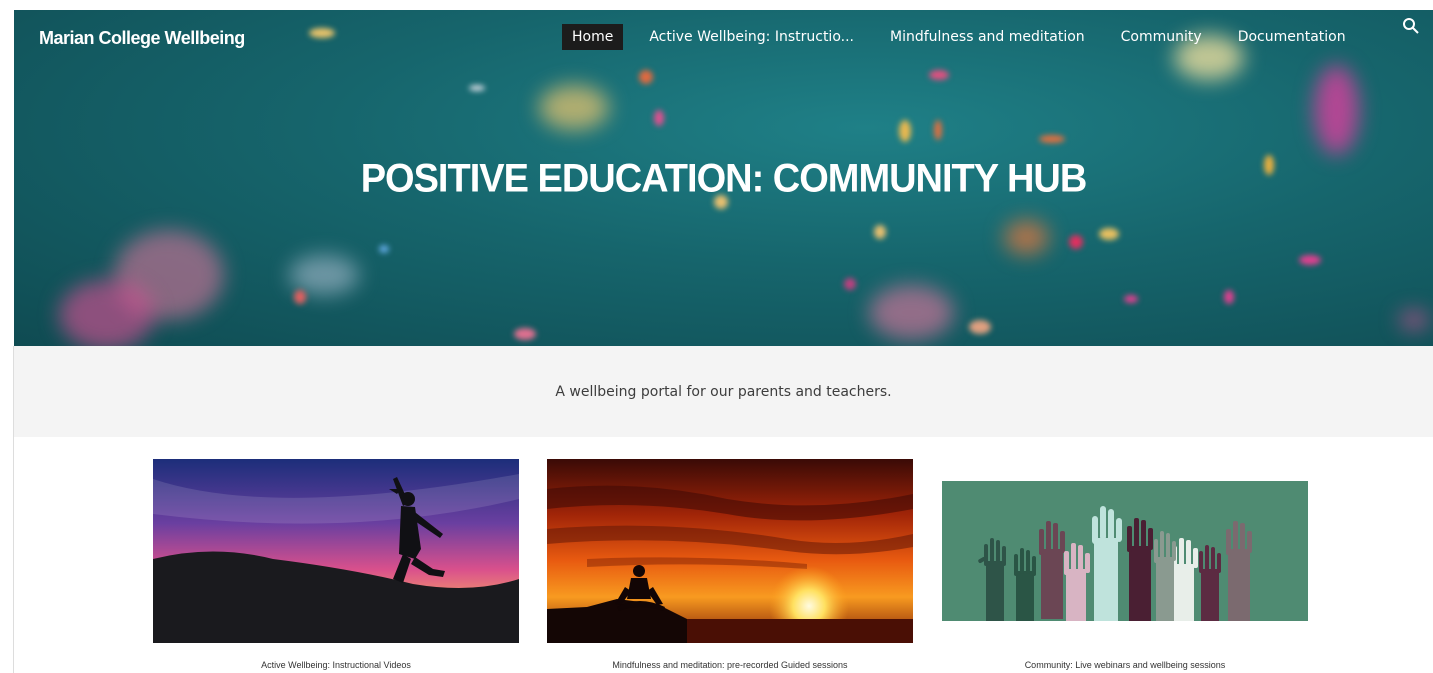  I want to click on site-brand: Marian College Wellbeing, so click(142, 38).